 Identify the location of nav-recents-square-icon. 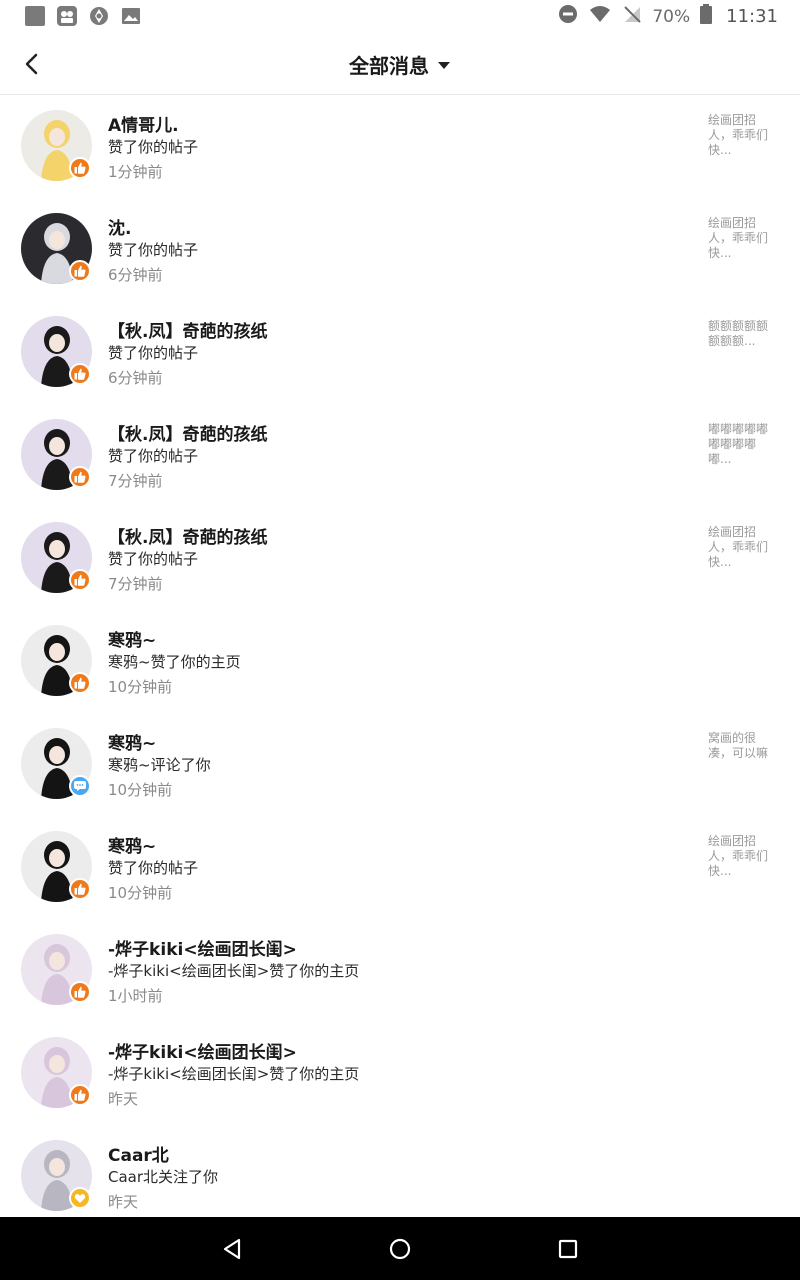
(568, 1249).